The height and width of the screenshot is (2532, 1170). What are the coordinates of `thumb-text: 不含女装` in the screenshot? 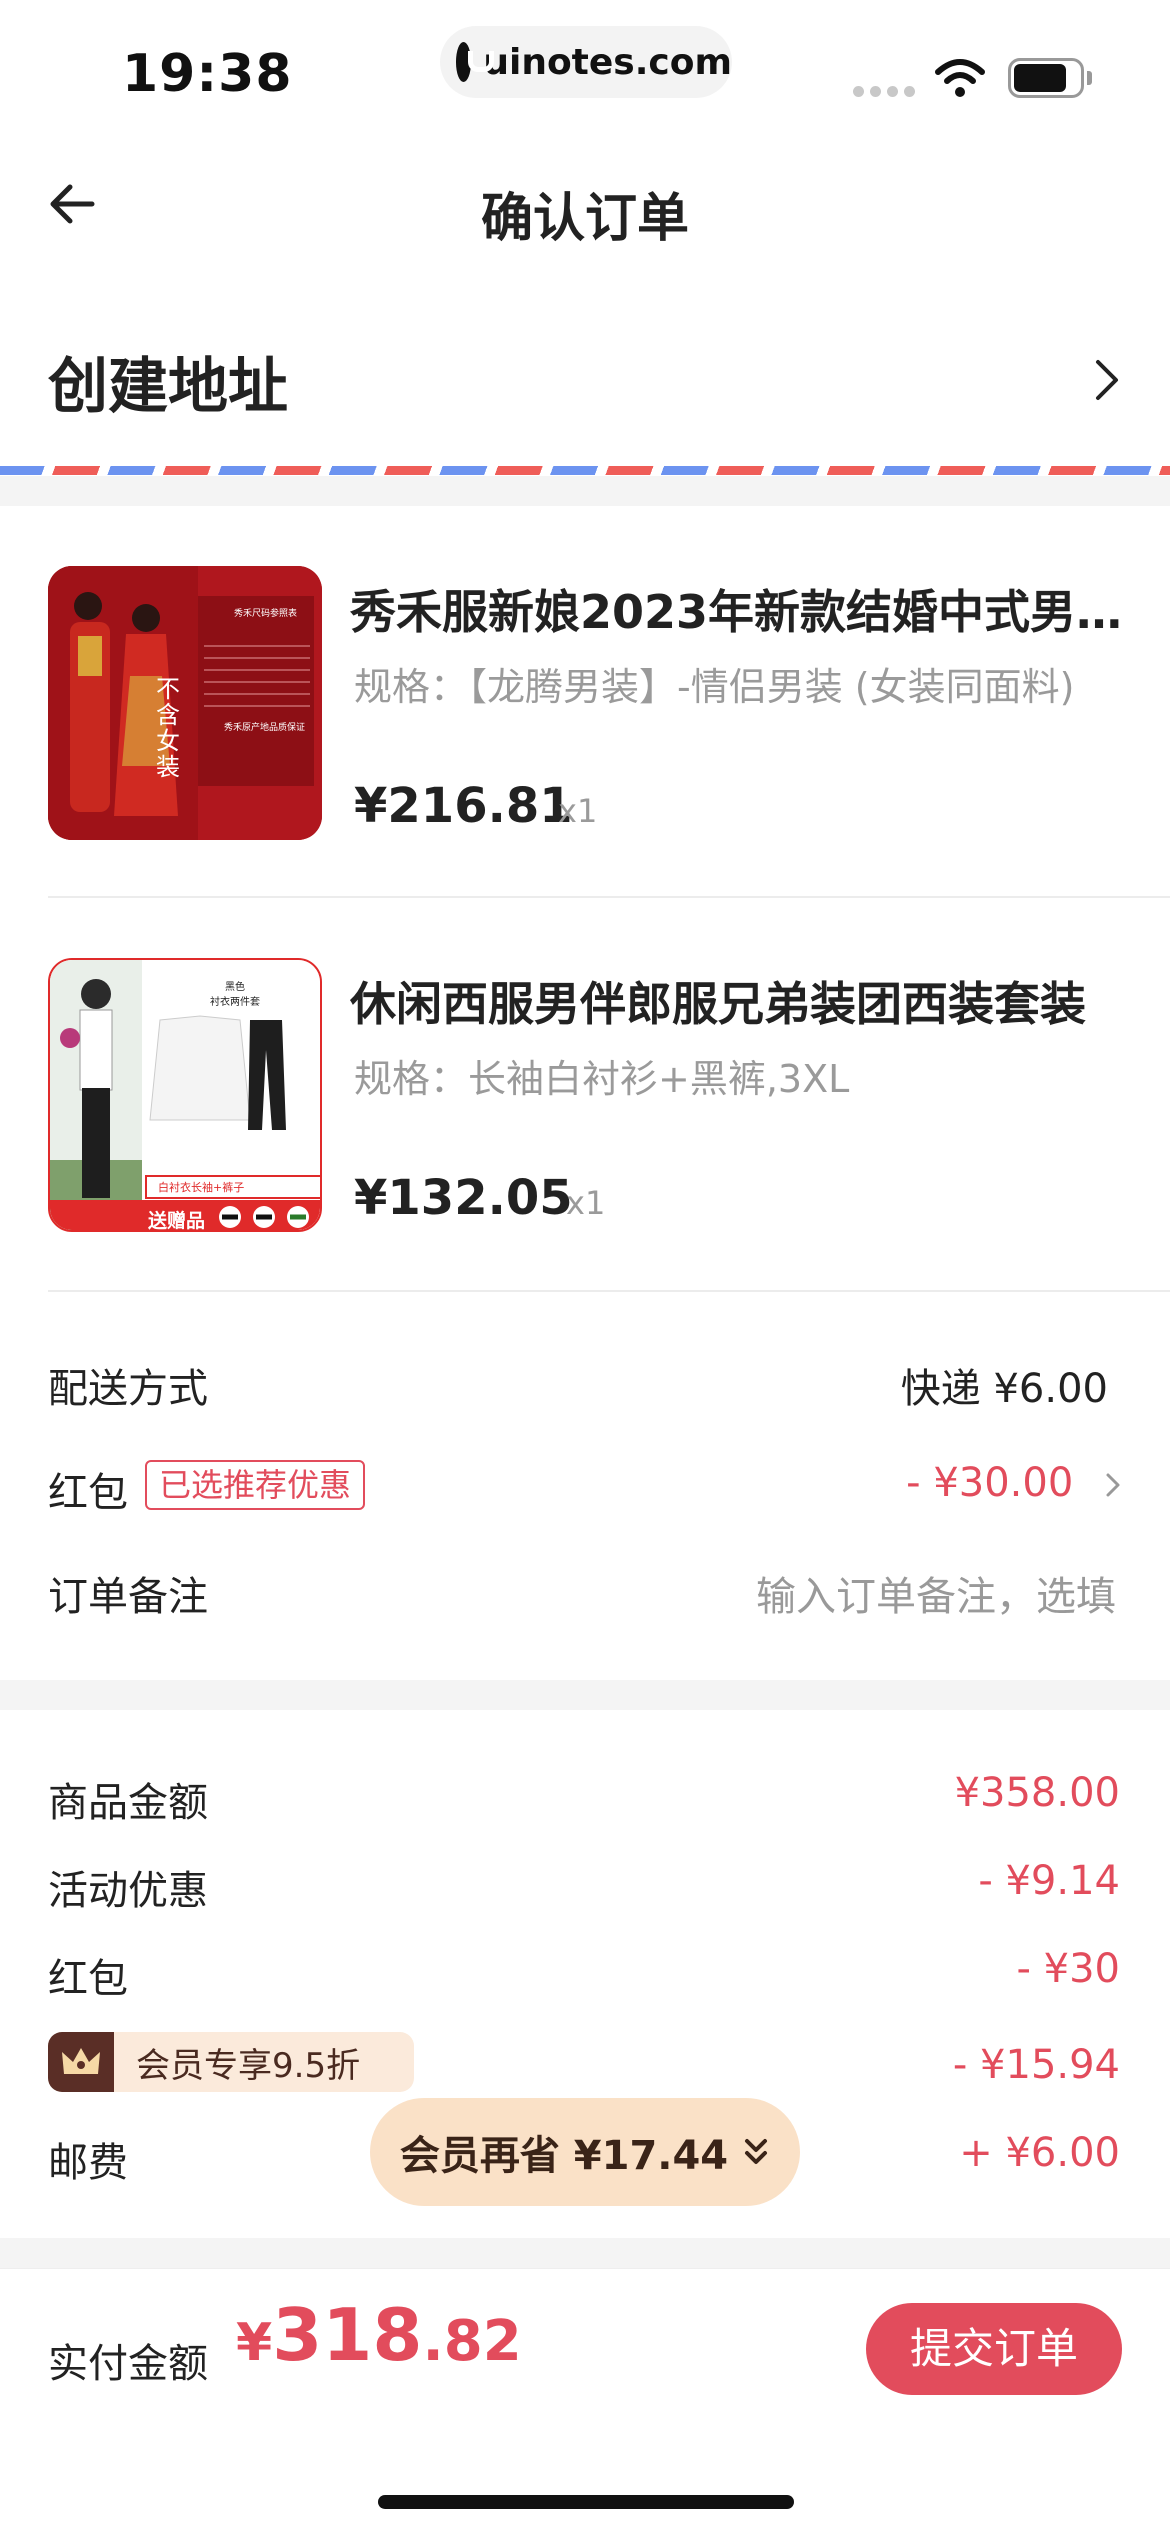 It's located at (168, 728).